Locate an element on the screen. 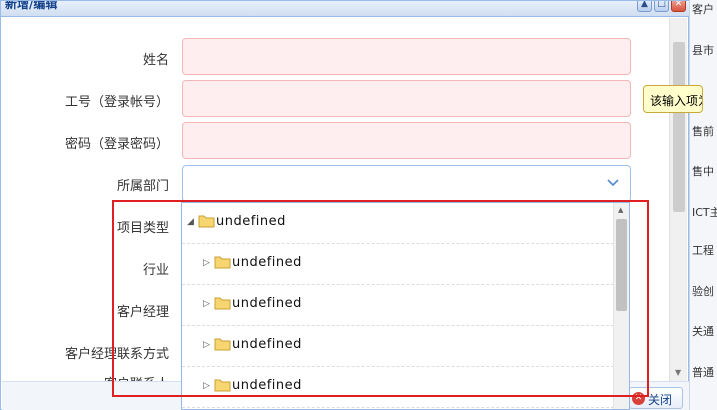 This screenshot has width=717, height=410. background-list: 客户 县市 售前 售中 ICT主 工程 验创 关通 普通 is located at coordinates (703, 205).